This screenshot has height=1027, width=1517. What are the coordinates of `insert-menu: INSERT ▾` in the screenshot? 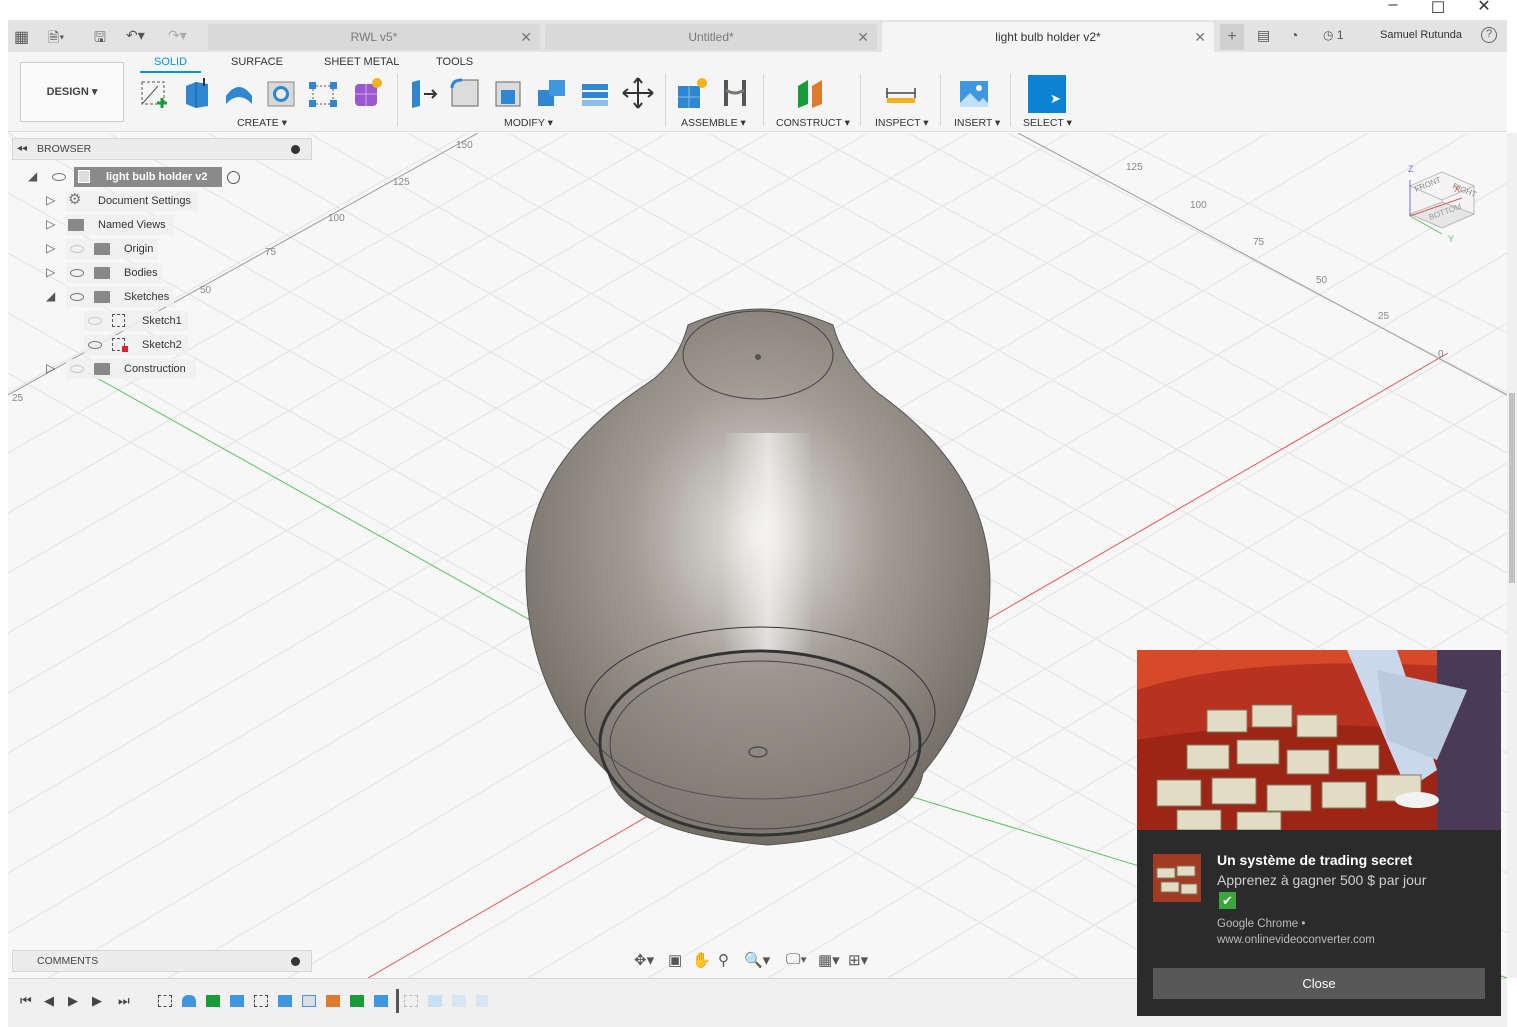 It's located at (977, 123).